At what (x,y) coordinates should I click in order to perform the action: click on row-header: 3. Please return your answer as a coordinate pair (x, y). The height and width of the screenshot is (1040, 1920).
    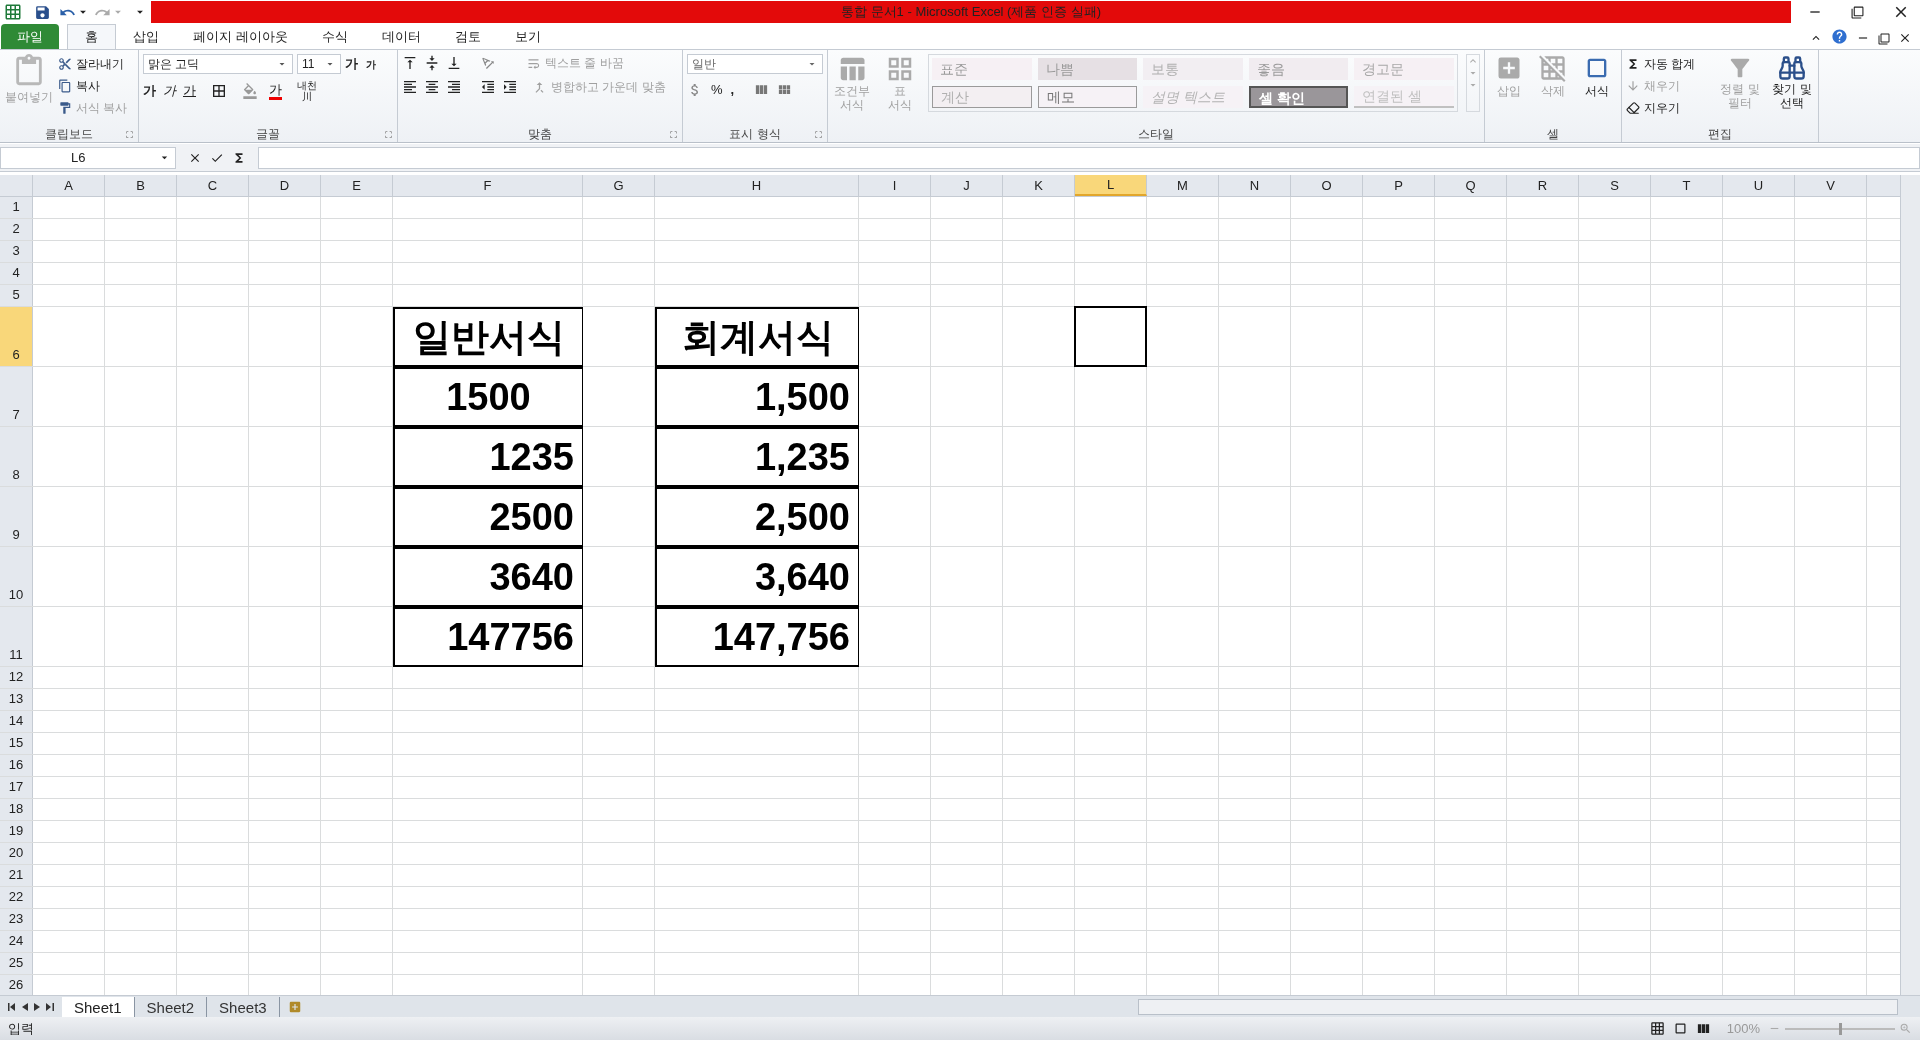
    Looking at the image, I should click on (16, 251).